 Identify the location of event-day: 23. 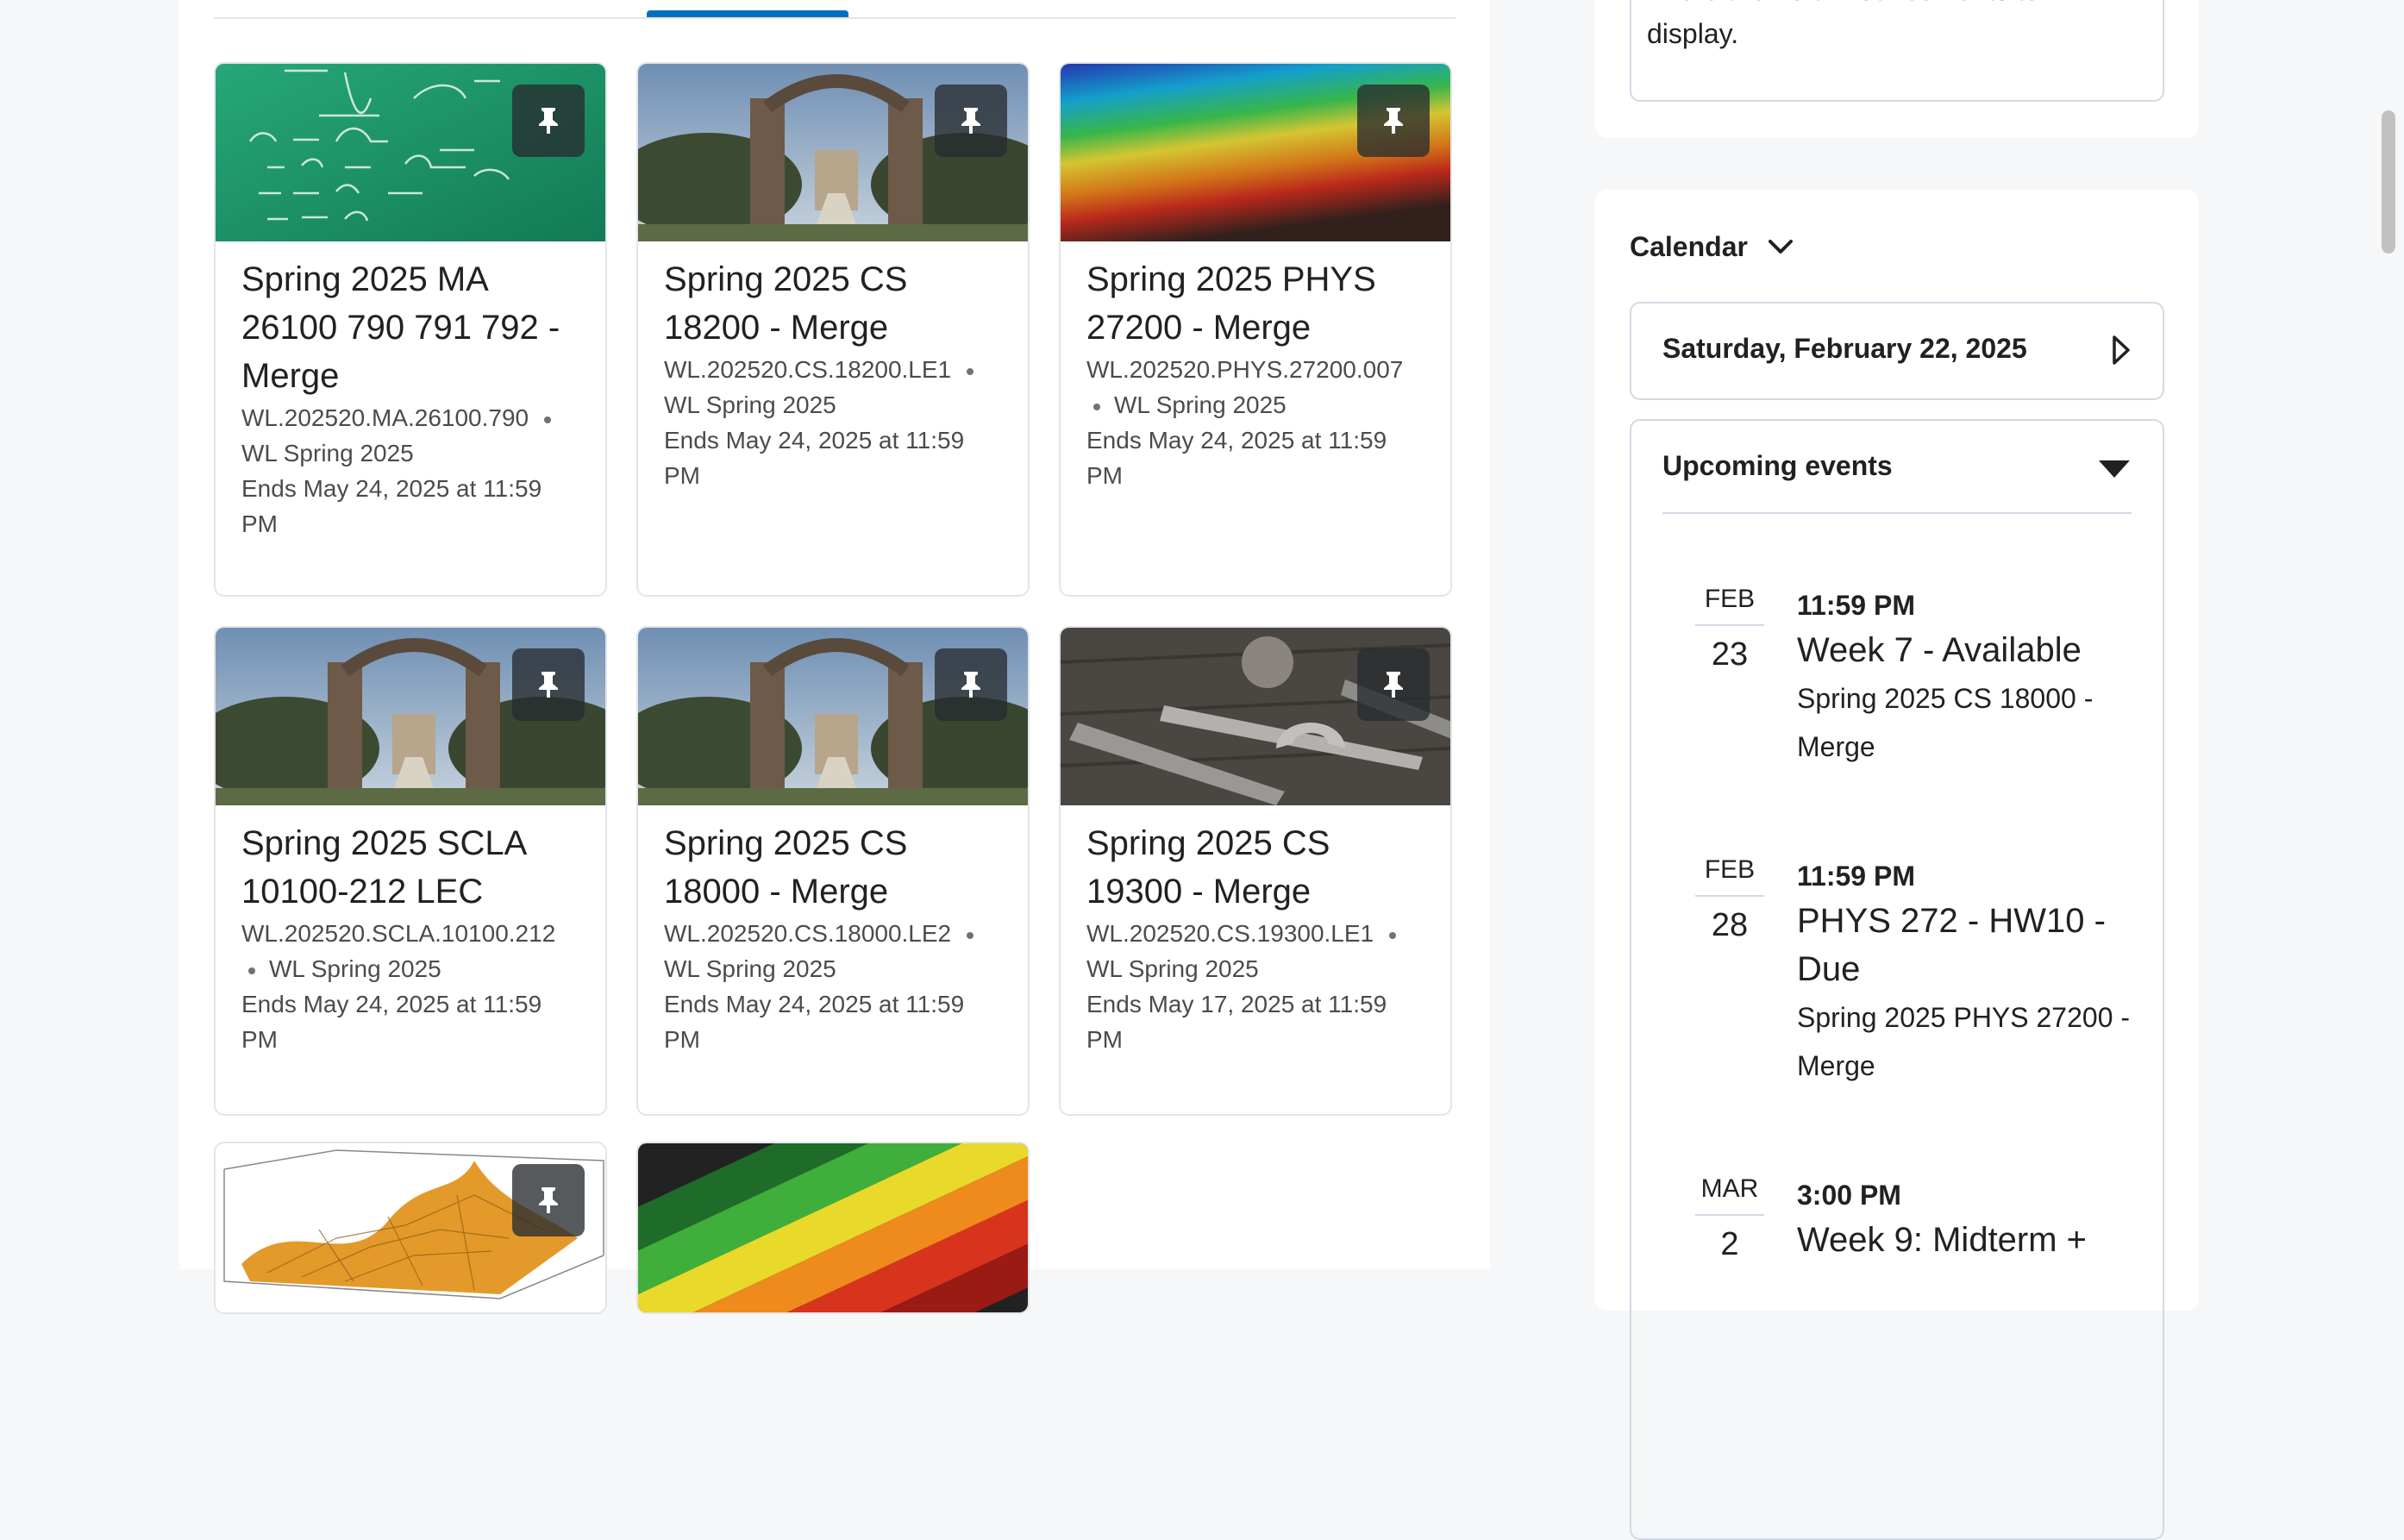
(1730, 654).